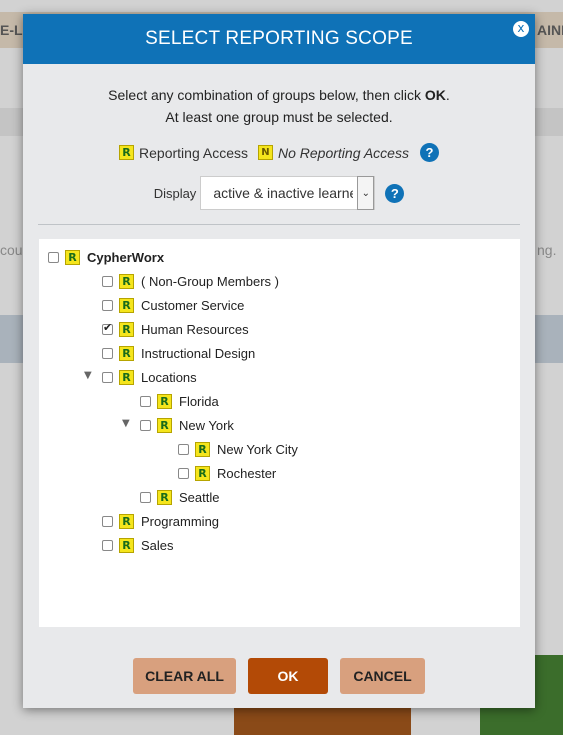 This screenshot has width=563, height=735. What do you see at coordinates (195, 329) in the screenshot?
I see `tree-node-label: Human Resources` at bounding box center [195, 329].